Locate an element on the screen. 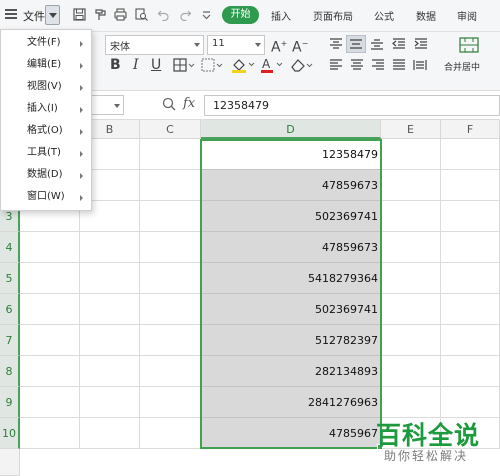  column-header-f: F is located at coordinates (470, 129).